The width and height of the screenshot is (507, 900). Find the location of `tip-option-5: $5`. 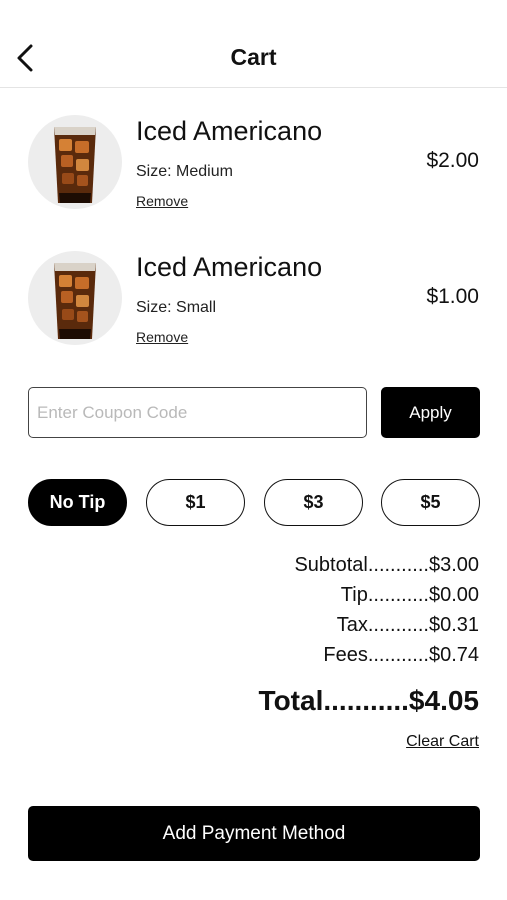

tip-option-5: $5 is located at coordinates (430, 502).